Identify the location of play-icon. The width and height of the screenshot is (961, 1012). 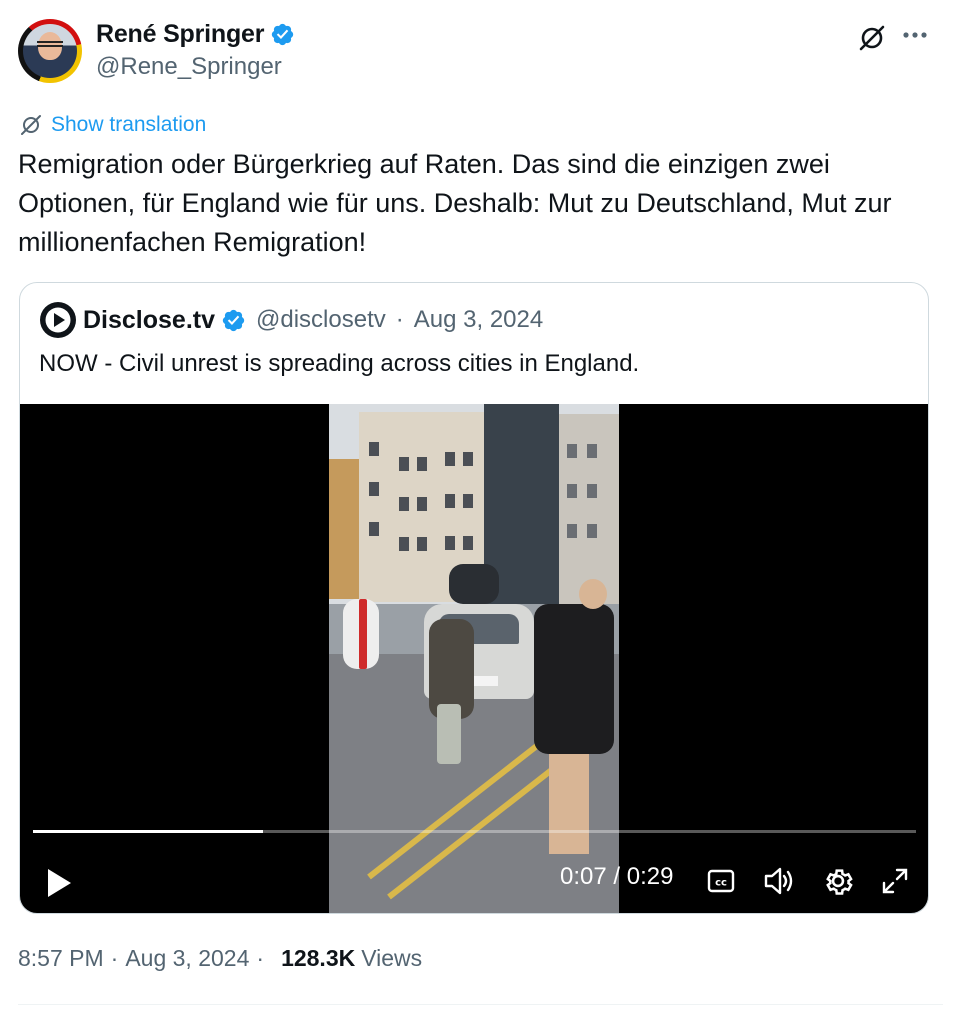
(59, 883).